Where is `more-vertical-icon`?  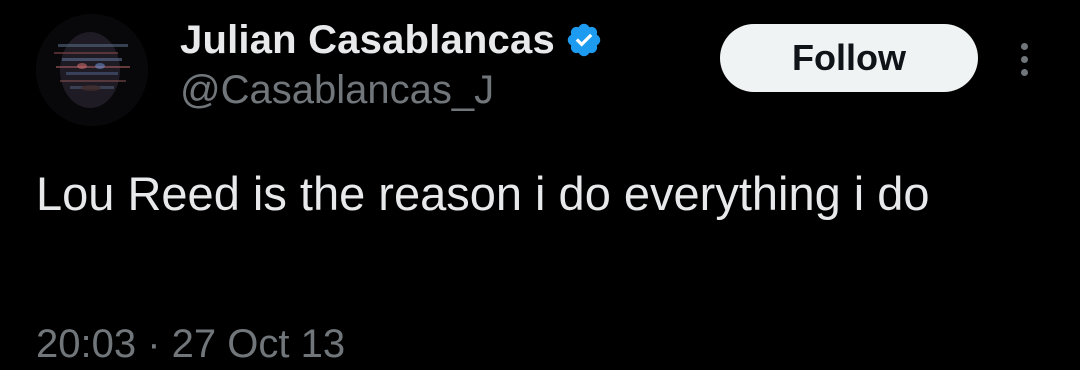
more-vertical-icon is located at coordinates (1024, 59).